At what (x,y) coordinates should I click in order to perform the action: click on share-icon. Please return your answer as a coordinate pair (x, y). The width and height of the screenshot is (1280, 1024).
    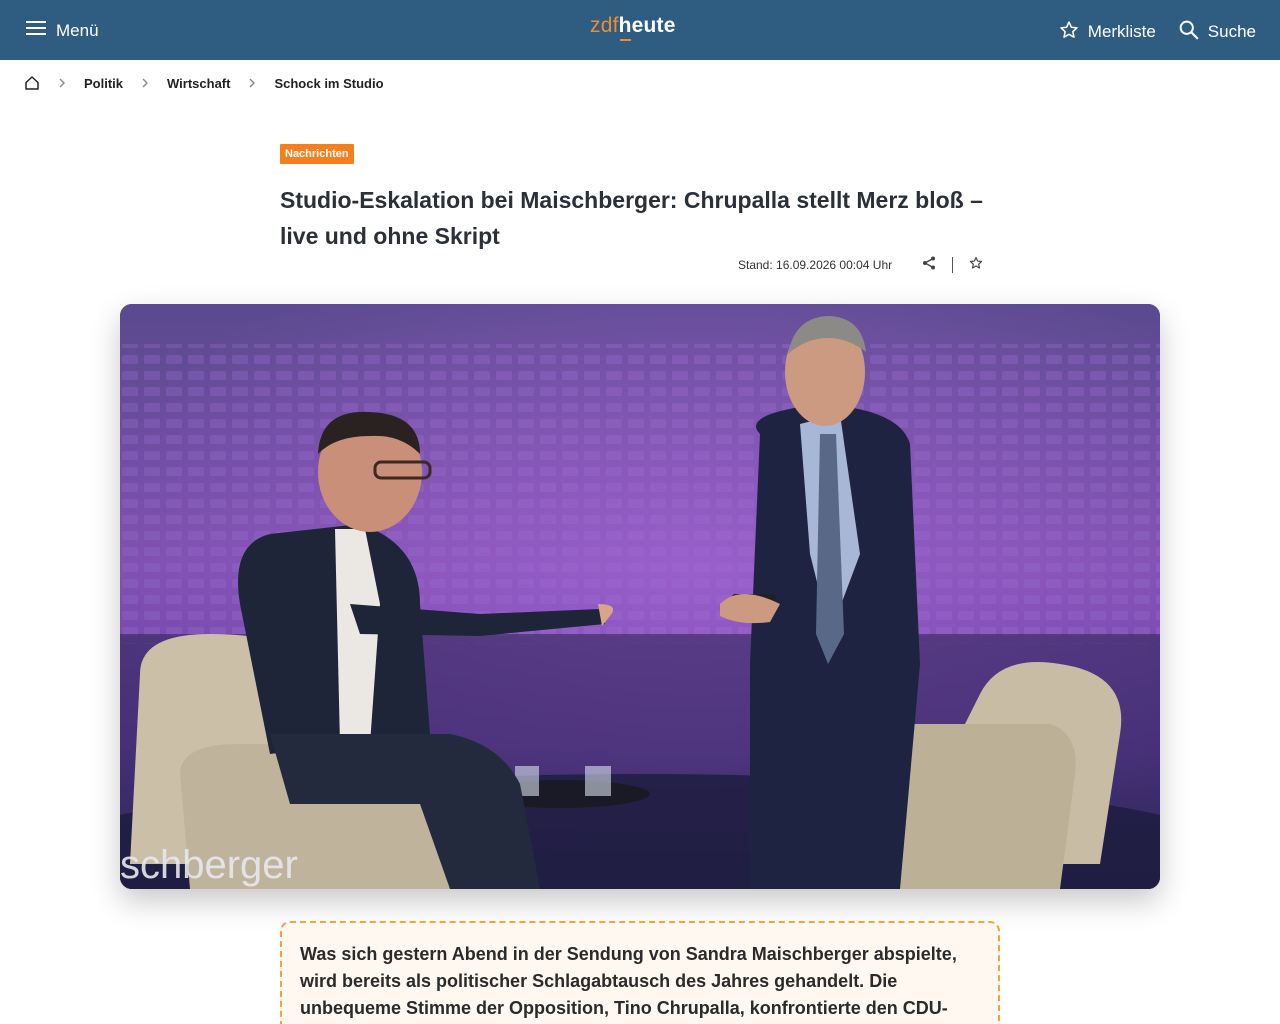
    Looking at the image, I should click on (929, 265).